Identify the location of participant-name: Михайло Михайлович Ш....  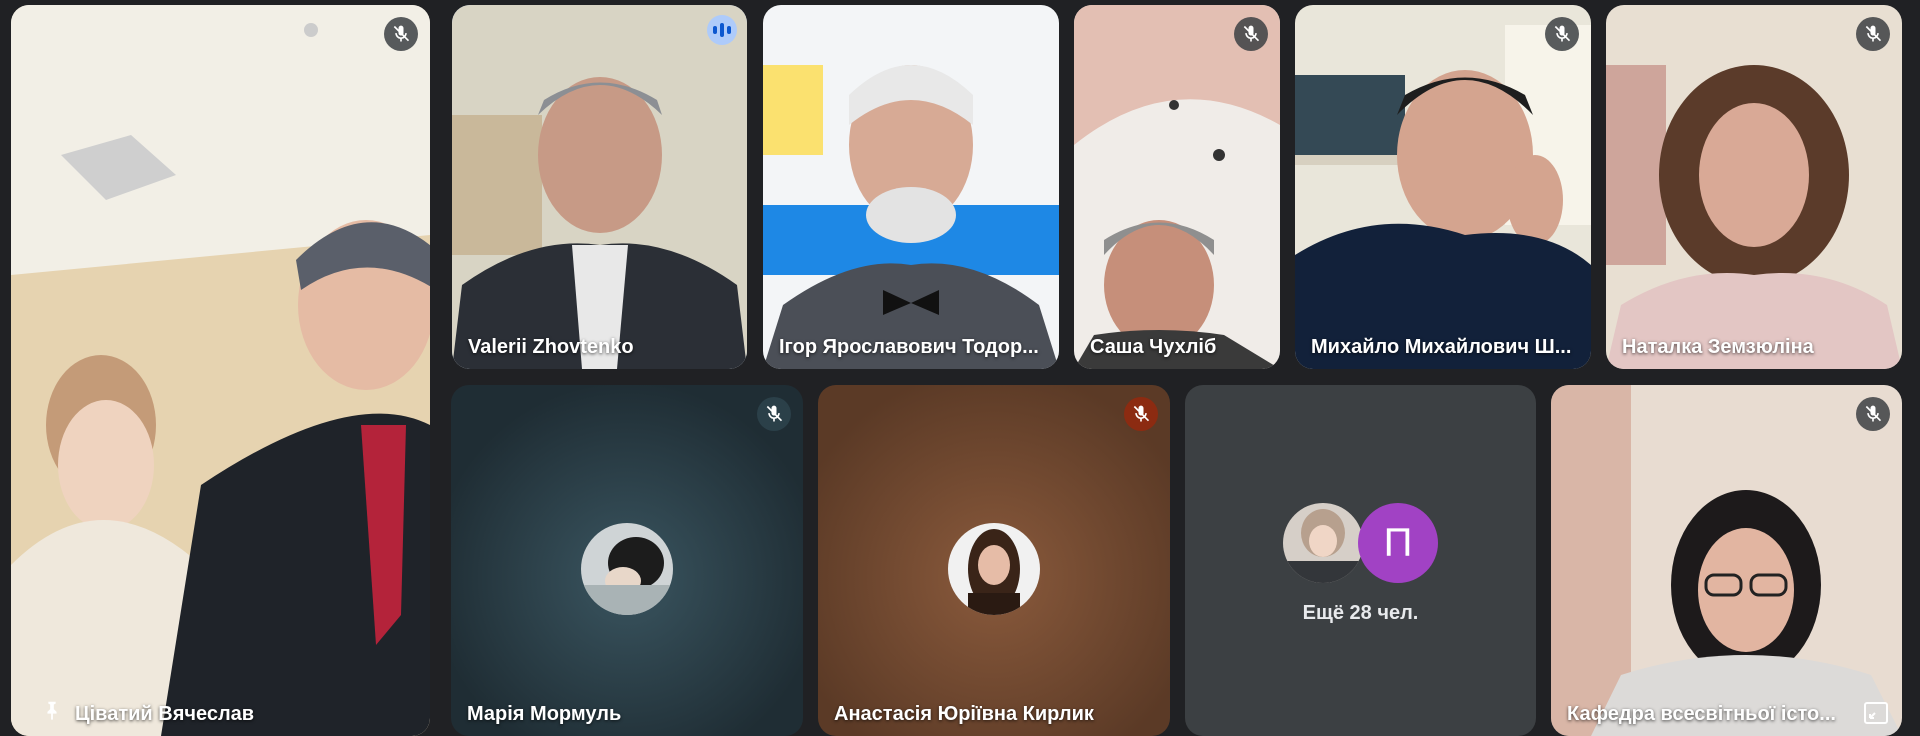
(1441, 347).